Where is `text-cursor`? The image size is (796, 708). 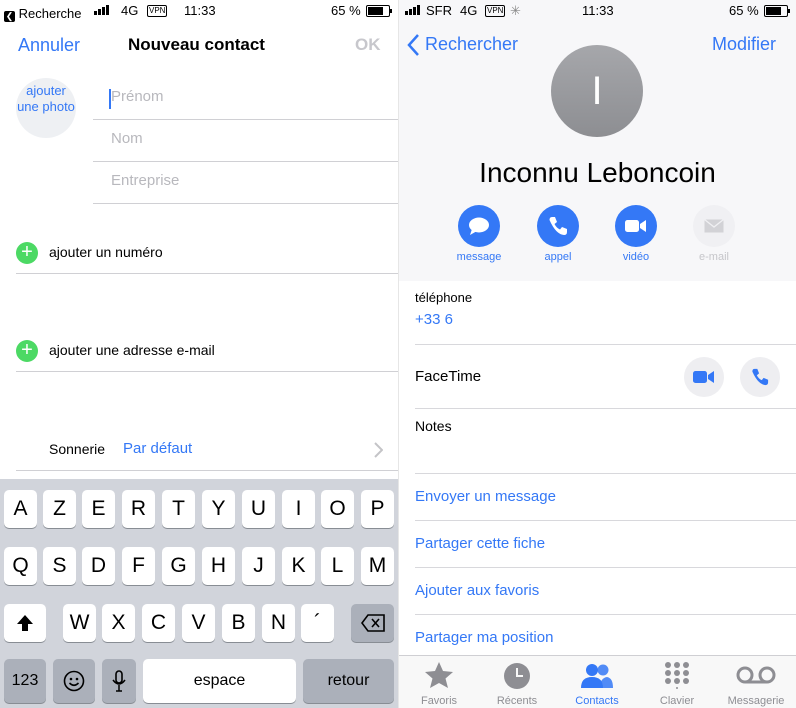 text-cursor is located at coordinates (110, 99).